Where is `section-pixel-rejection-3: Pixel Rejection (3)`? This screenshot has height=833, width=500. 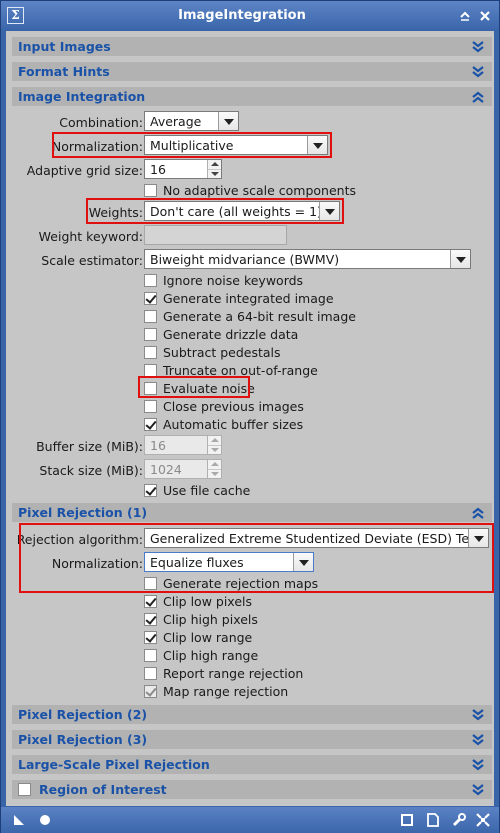 section-pixel-rejection-3: Pixel Rejection (3) is located at coordinates (252, 739).